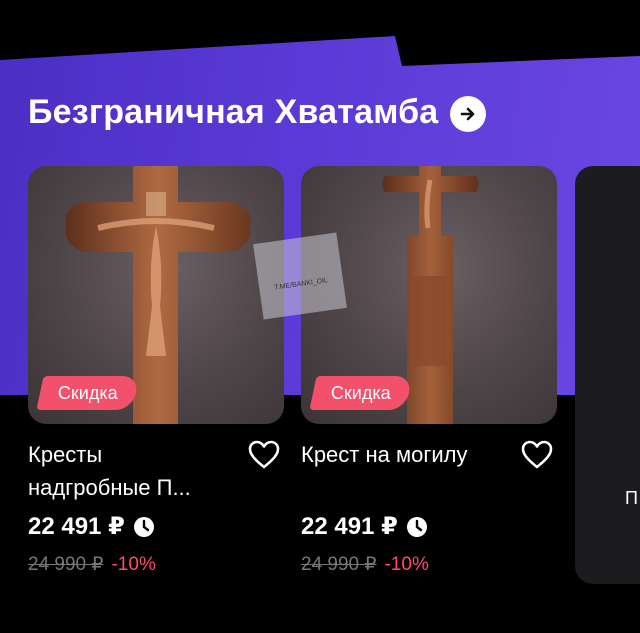 The height and width of the screenshot is (633, 640). I want to click on arrow-right-icon, so click(468, 114).